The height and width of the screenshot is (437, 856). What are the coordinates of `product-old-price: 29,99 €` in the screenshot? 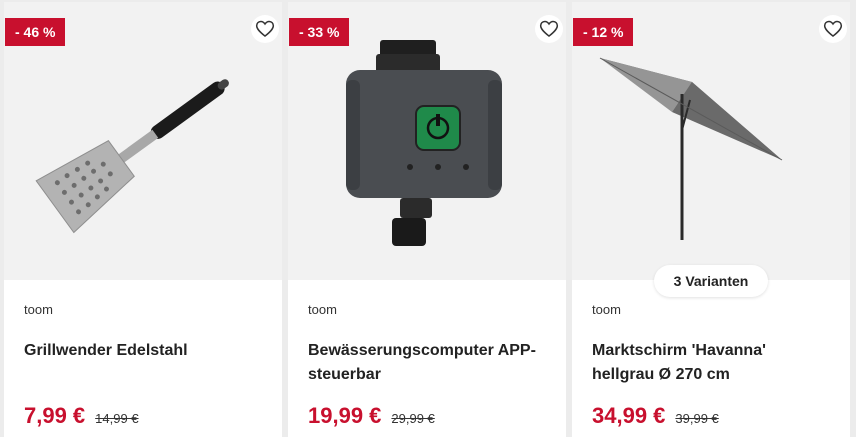 It's located at (413, 418).